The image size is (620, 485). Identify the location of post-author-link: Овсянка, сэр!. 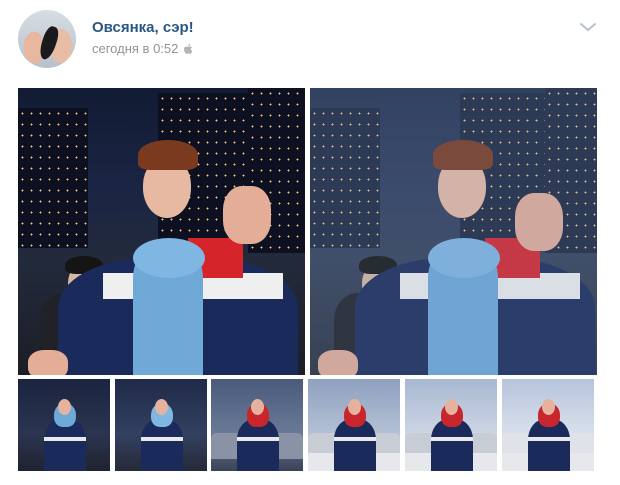
(143, 27).